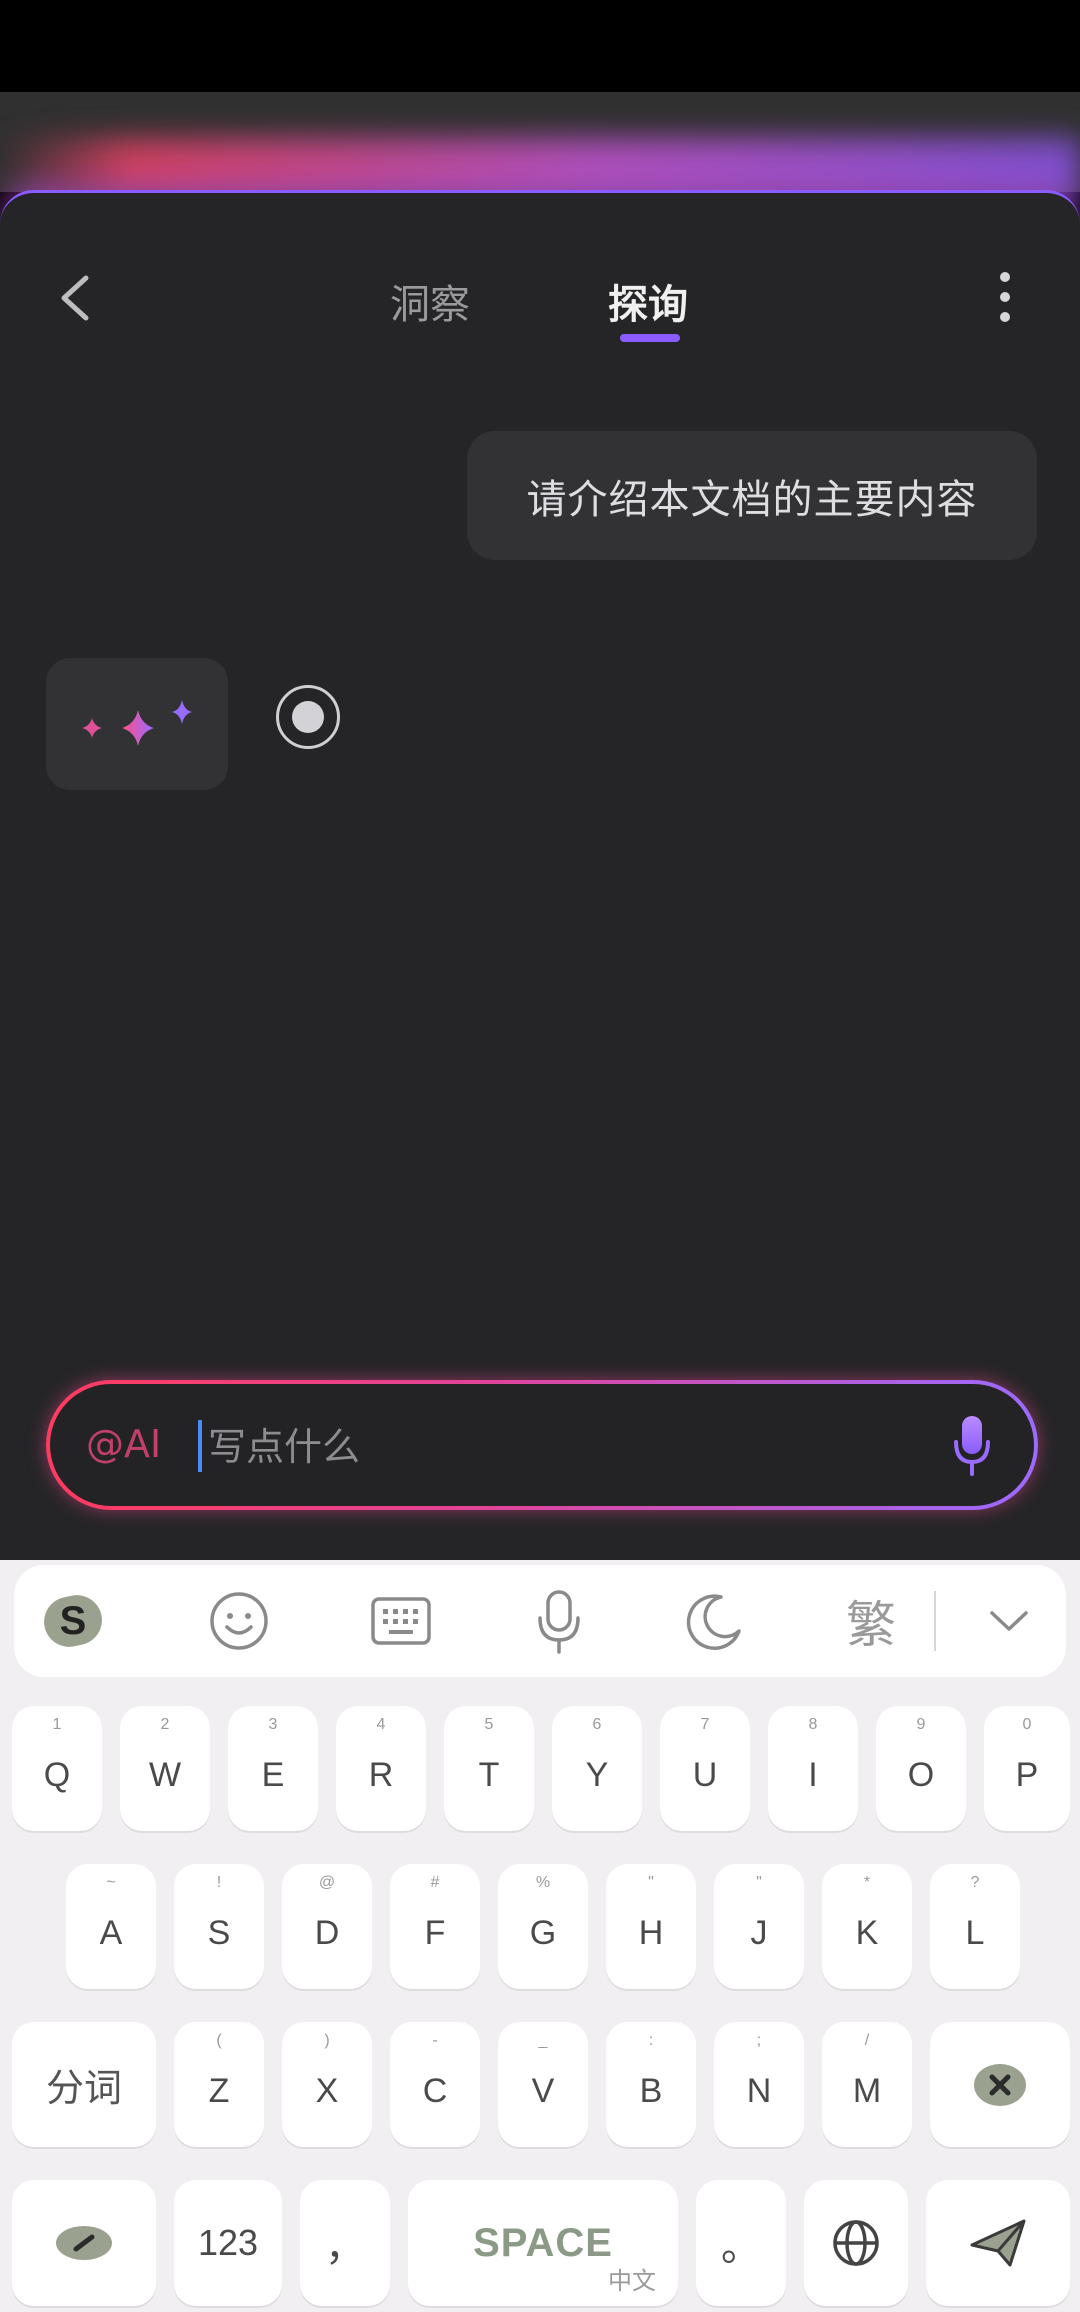  Describe the element at coordinates (165, 1768) in the screenshot. I see `key-w: 2W` at that location.